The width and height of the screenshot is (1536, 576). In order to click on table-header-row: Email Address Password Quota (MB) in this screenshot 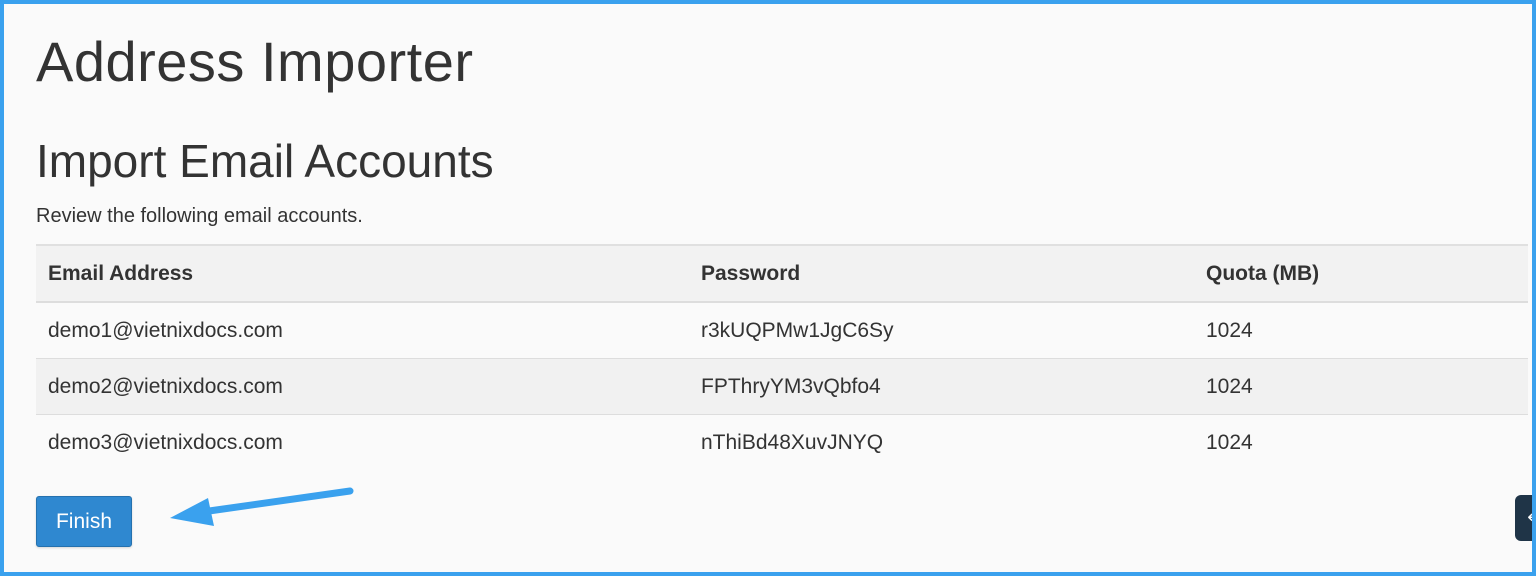, I will do `click(782, 273)`.